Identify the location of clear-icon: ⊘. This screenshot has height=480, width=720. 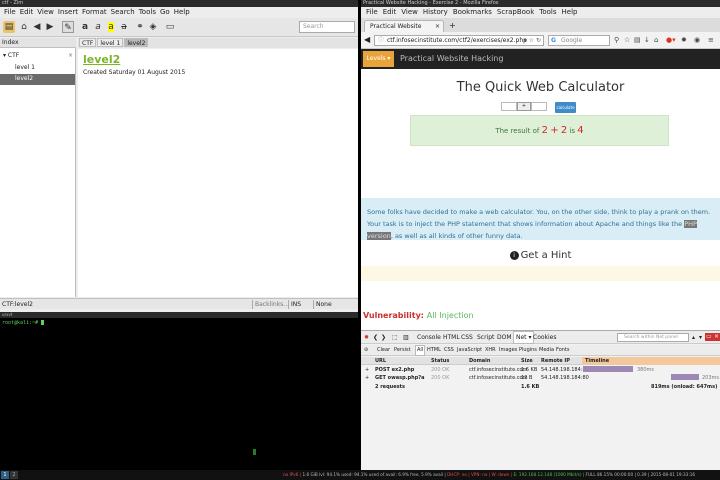
(366, 350).